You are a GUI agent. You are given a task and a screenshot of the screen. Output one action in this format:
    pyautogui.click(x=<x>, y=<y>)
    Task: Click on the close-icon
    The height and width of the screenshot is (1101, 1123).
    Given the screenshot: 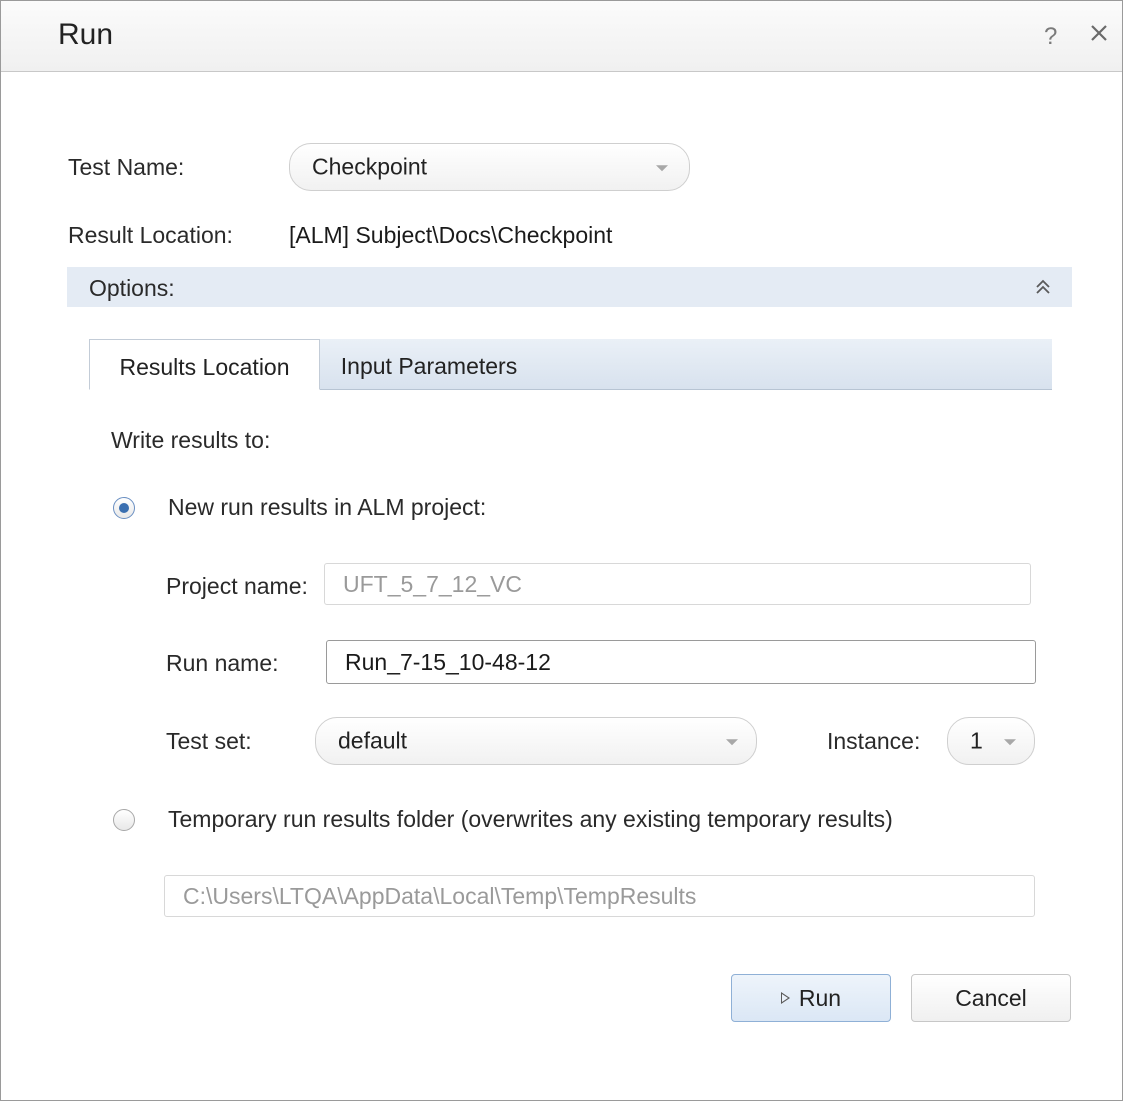 What is the action you would take?
    pyautogui.click(x=1099, y=33)
    